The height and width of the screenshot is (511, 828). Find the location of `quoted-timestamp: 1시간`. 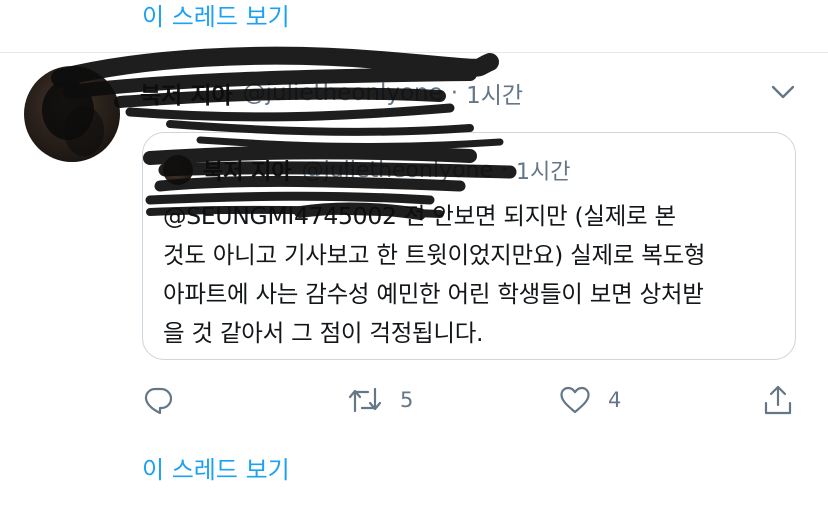

quoted-timestamp: 1시간 is located at coordinates (543, 172).